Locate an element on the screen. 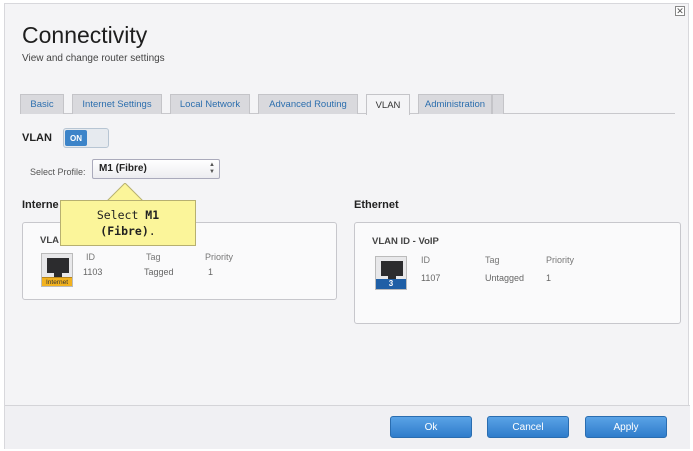 The height and width of the screenshot is (451, 693). ethernet-id-value: 1107 is located at coordinates (431, 278).